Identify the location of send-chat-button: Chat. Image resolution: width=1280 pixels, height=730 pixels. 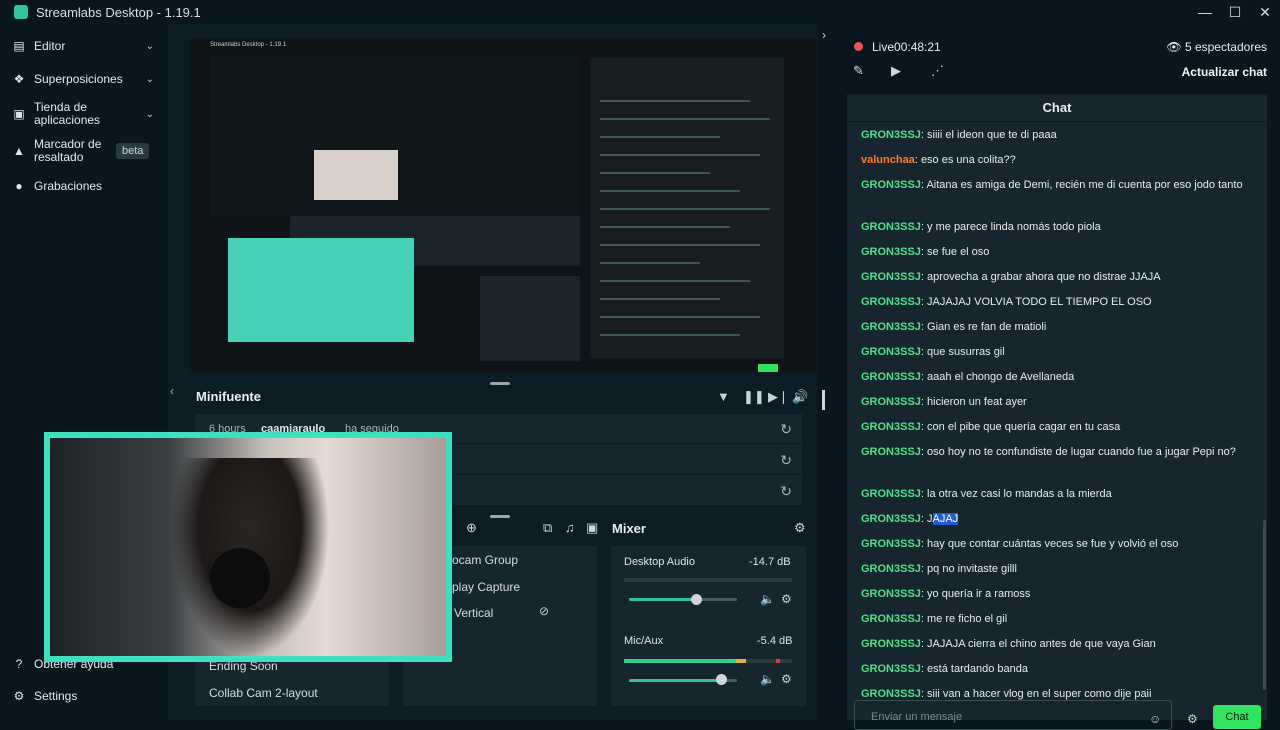
(1237, 717).